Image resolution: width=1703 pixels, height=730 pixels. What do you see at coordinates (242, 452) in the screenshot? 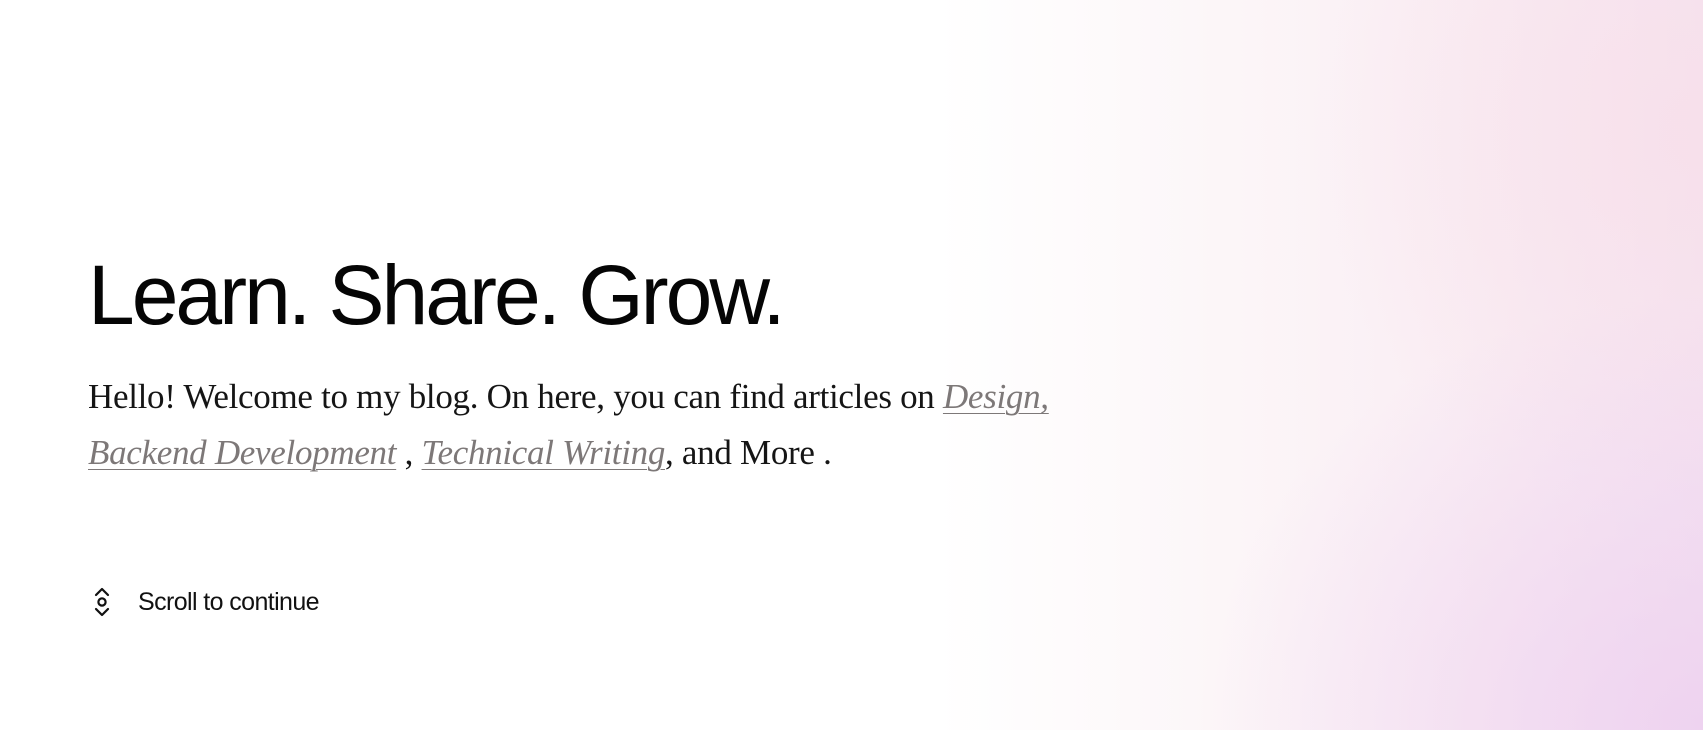
I see `topic-link-backend-development: Backend Development` at bounding box center [242, 452].